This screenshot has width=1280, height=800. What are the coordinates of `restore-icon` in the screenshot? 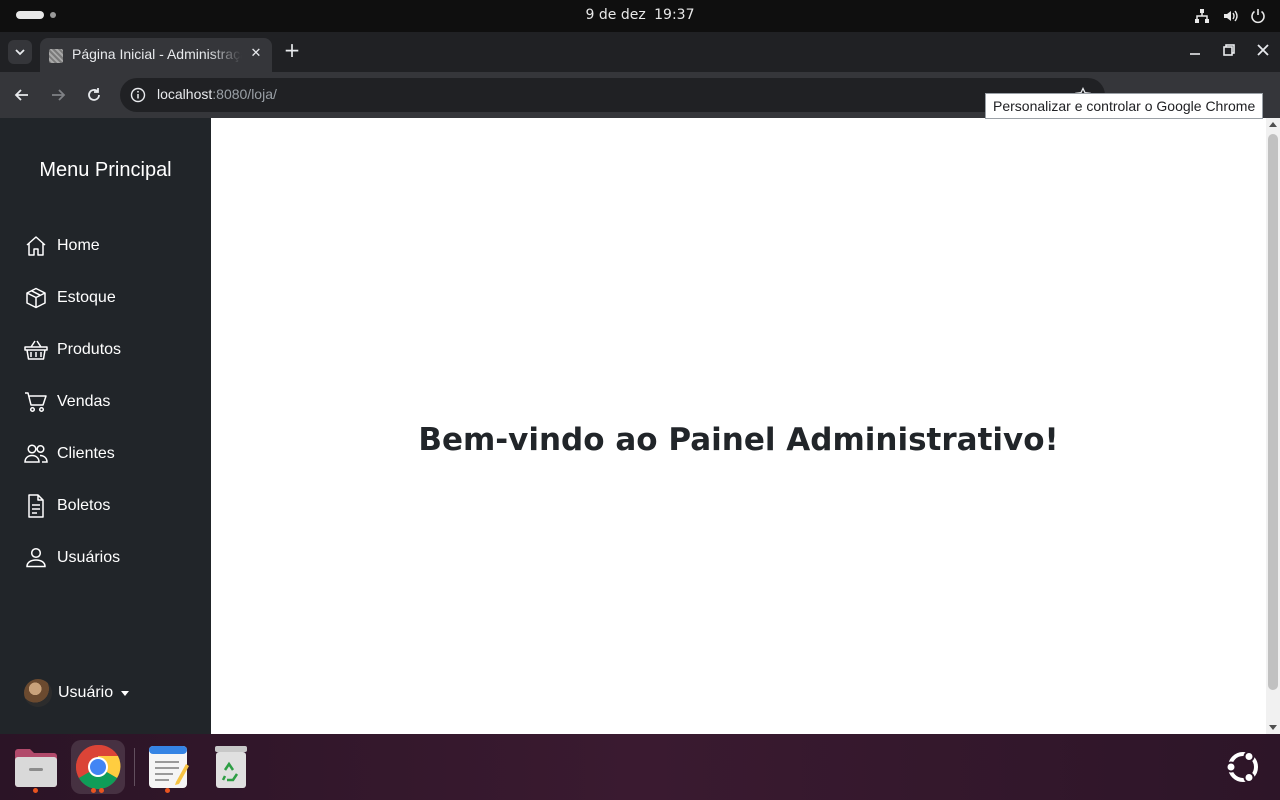 It's located at (1229, 50).